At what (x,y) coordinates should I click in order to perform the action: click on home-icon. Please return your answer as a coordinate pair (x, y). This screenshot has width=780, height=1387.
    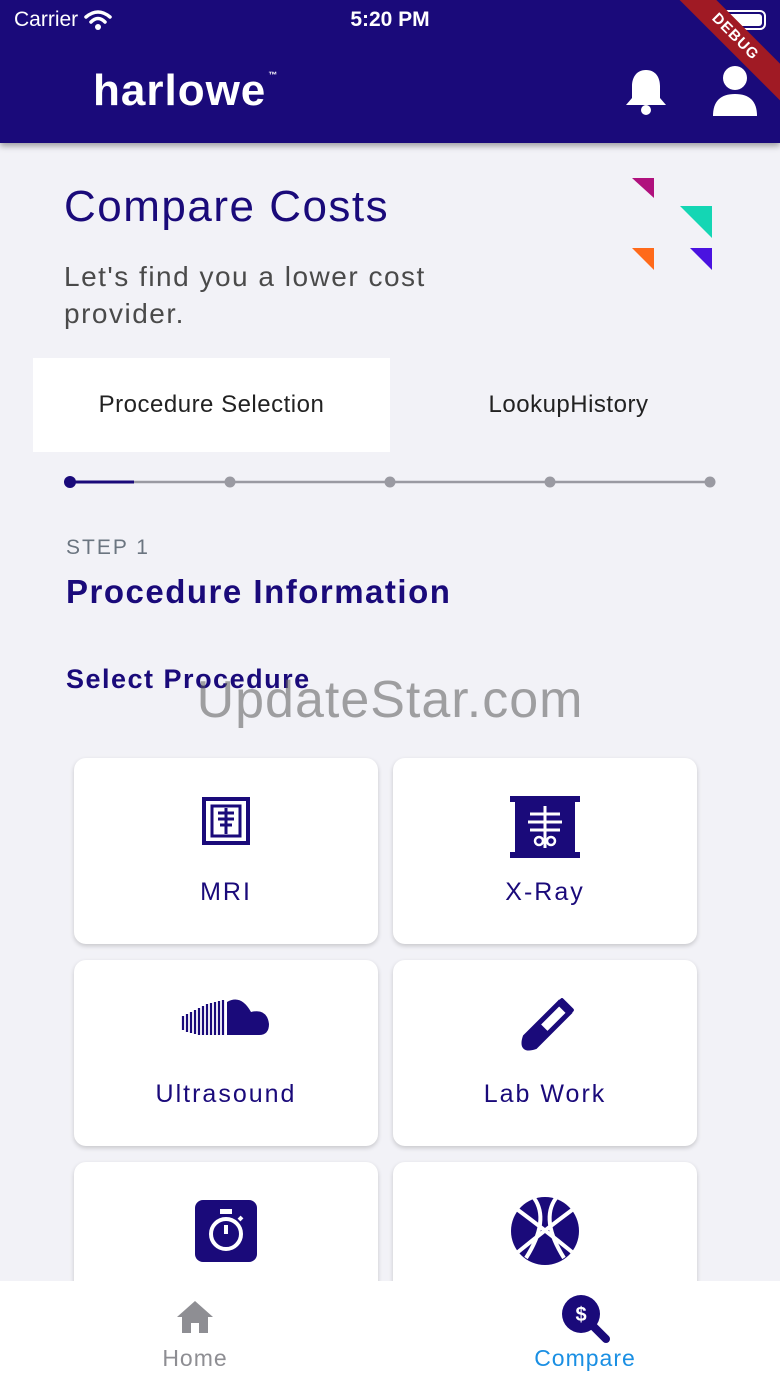
    Looking at the image, I should click on (195, 1317).